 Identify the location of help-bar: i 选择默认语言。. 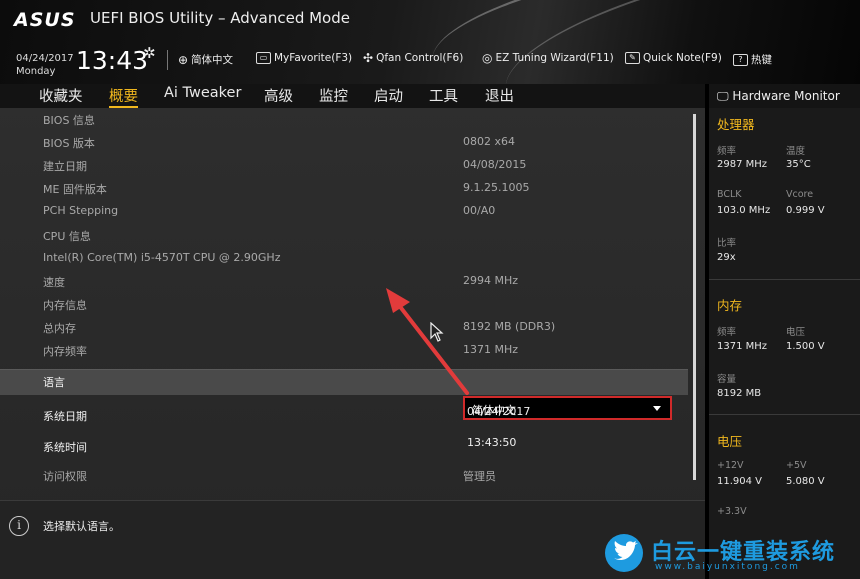
(352, 539).